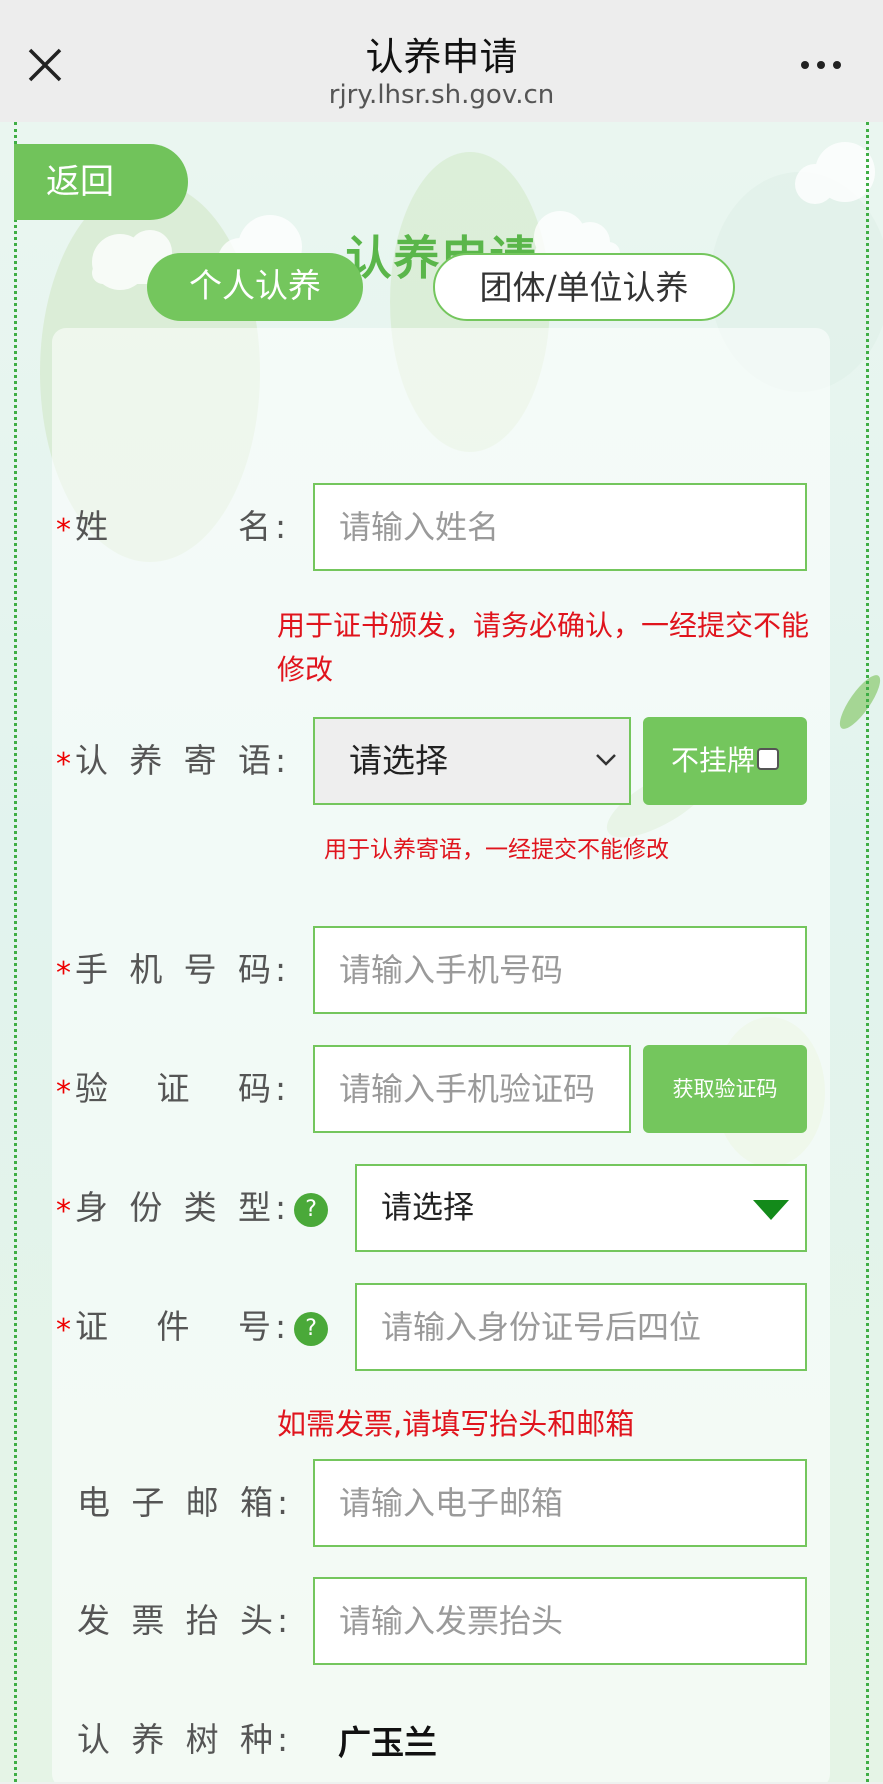 This screenshot has height=1784, width=883. What do you see at coordinates (584, 287) in the screenshot?
I see `tab-group-adoption: 团体/单位认养` at bounding box center [584, 287].